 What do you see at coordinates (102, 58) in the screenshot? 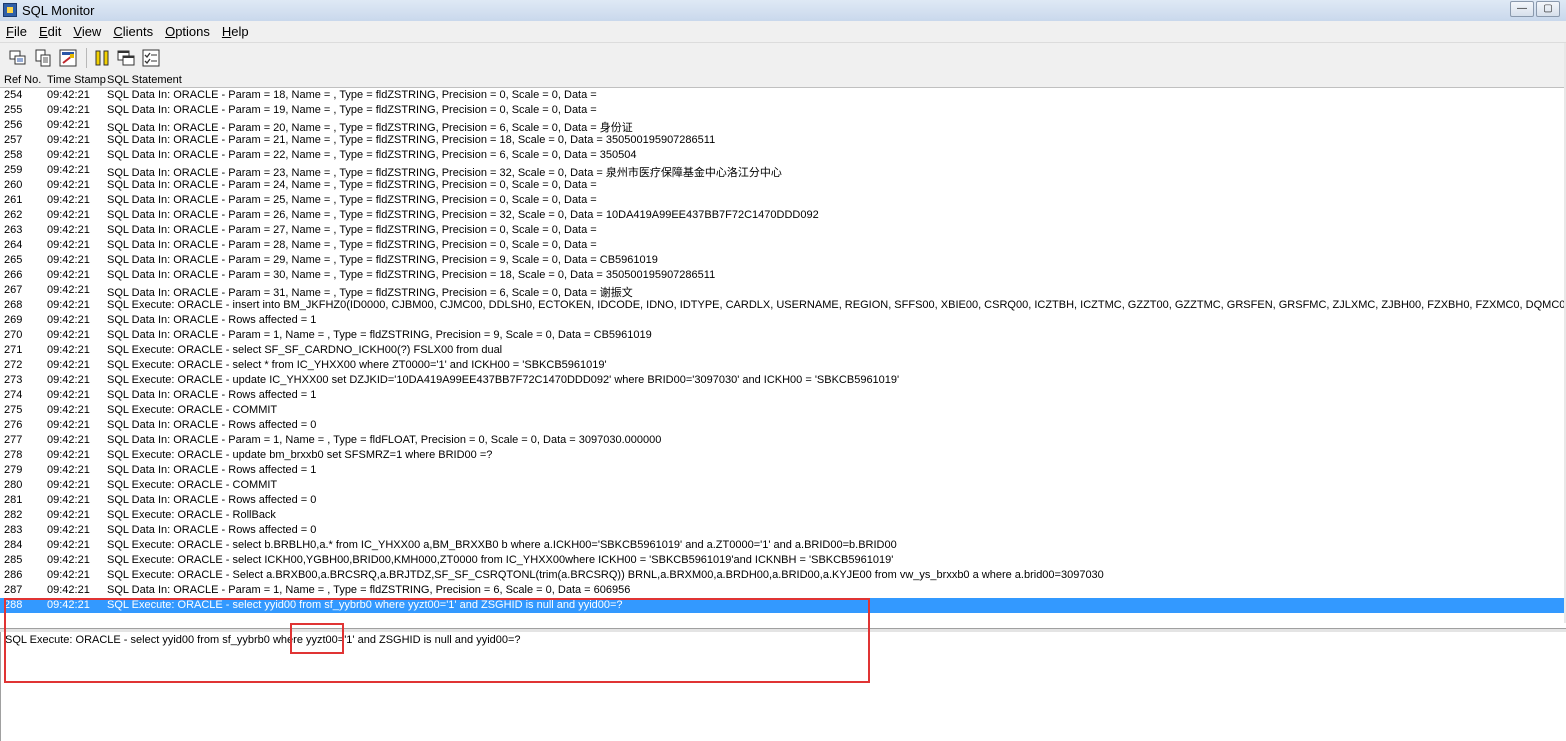
I see `pause-icon` at bounding box center [102, 58].